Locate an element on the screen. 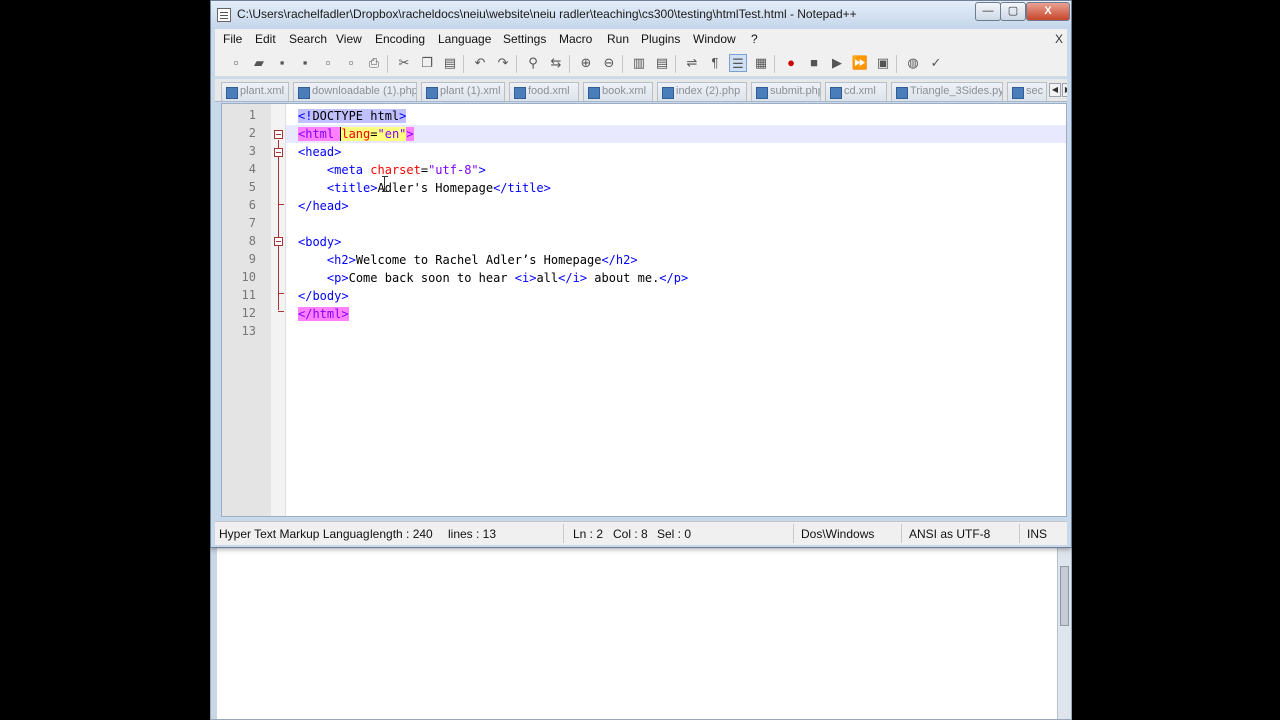 This screenshot has height=720, width=1280. html-tag-close: > is located at coordinates (410, 134).